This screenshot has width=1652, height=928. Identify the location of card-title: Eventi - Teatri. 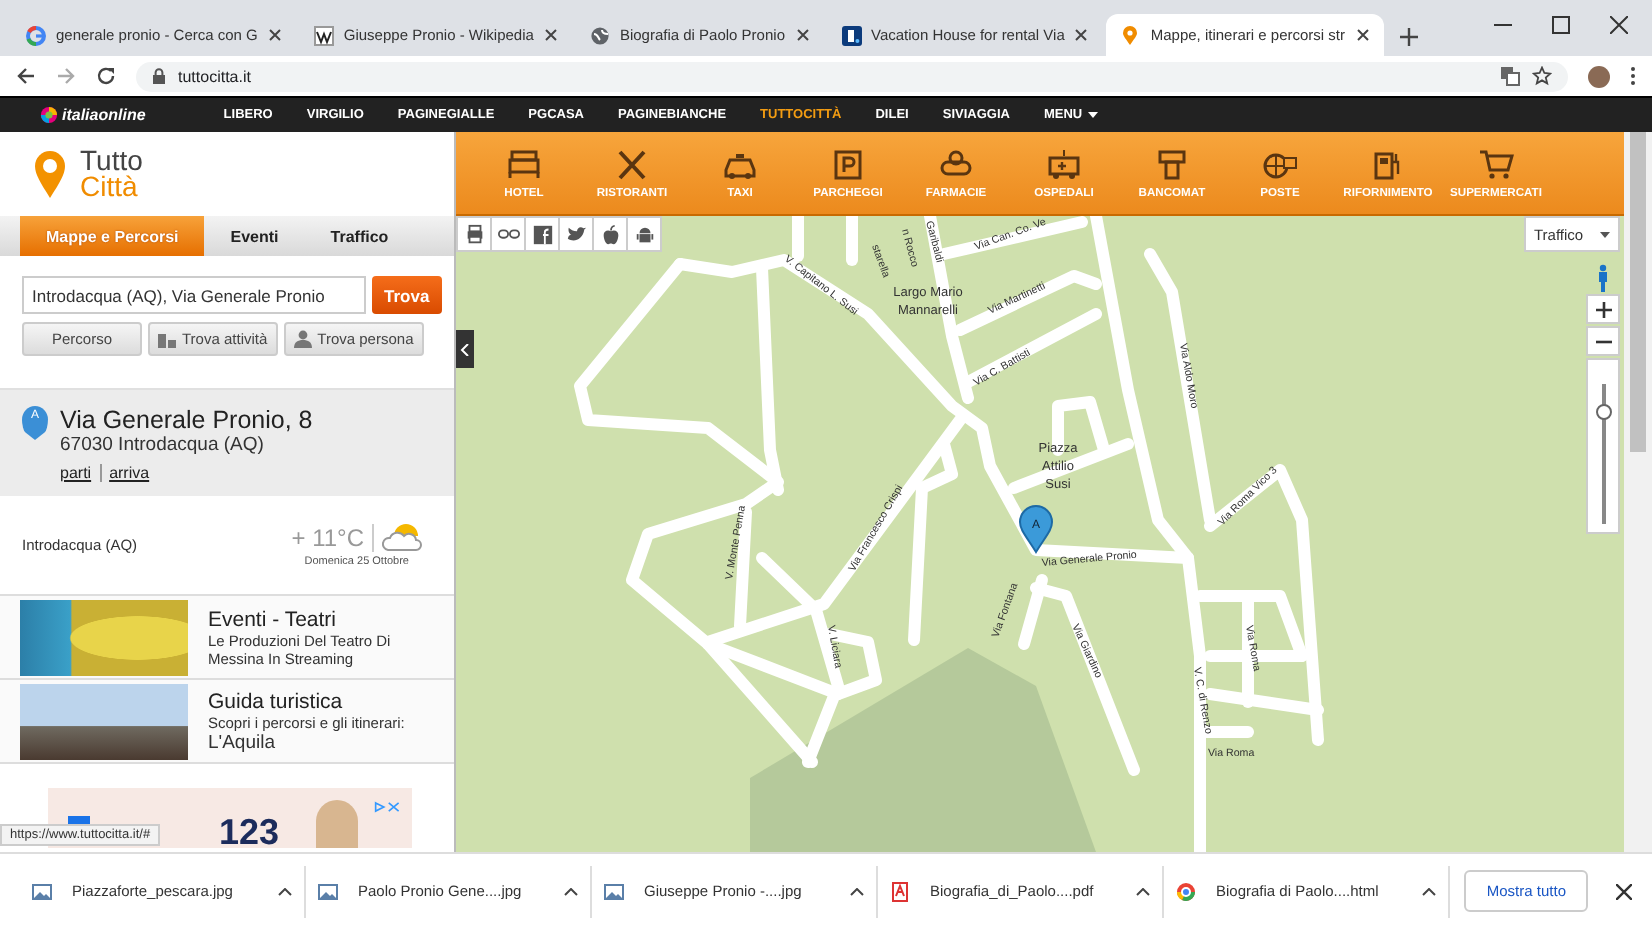
(273, 619).